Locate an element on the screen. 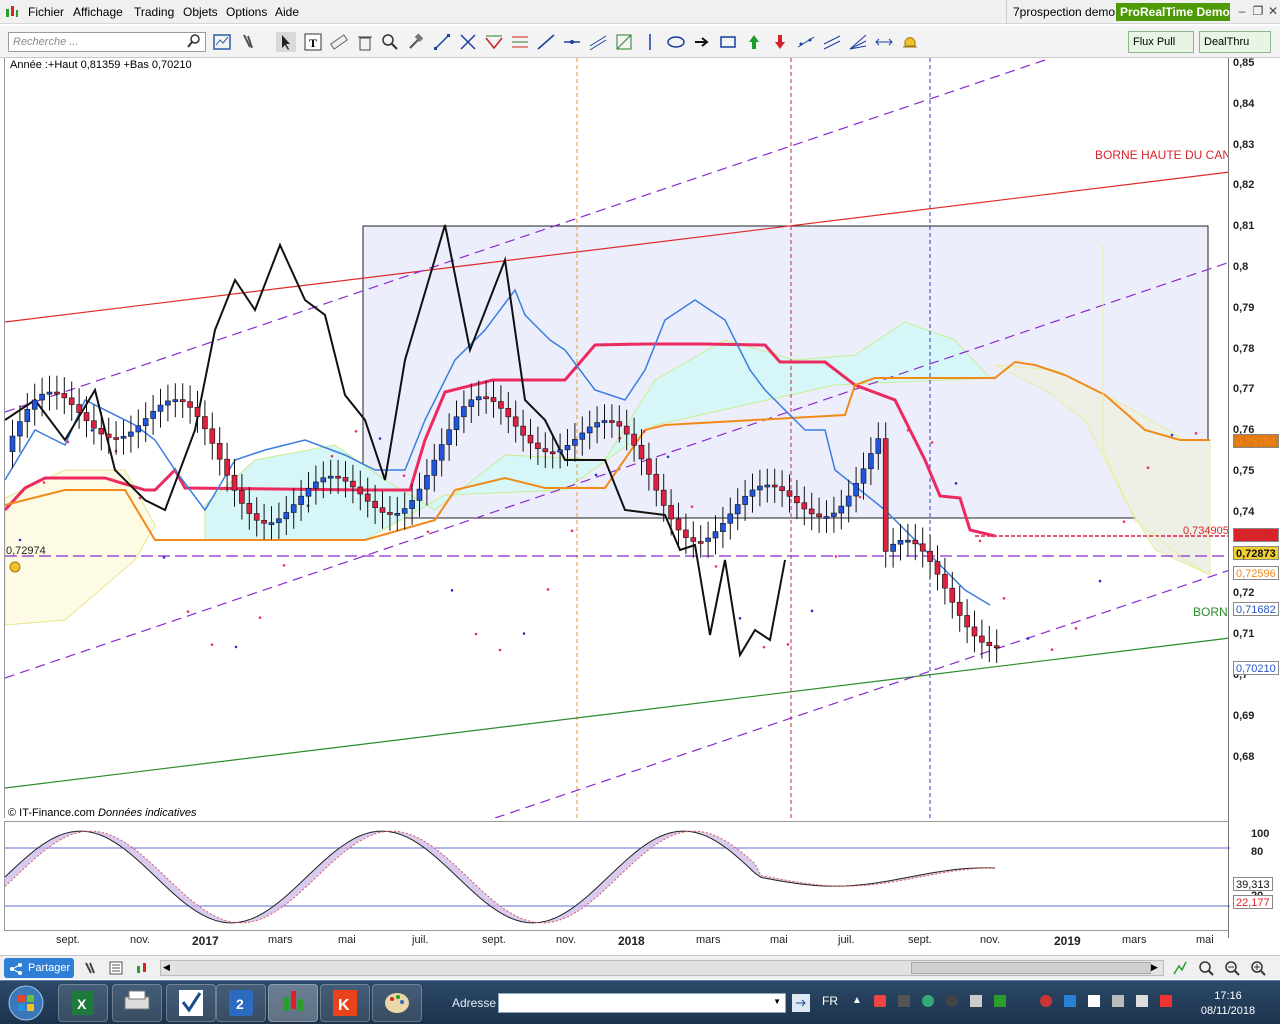 The width and height of the screenshot is (1280, 1024). scrollbar-thumb is located at coordinates (1031, 968).